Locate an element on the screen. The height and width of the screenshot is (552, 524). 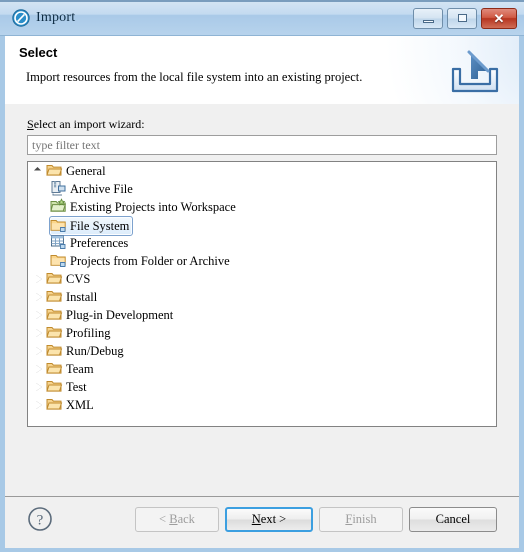
tree-item-label: CVS is located at coordinates (78, 279).